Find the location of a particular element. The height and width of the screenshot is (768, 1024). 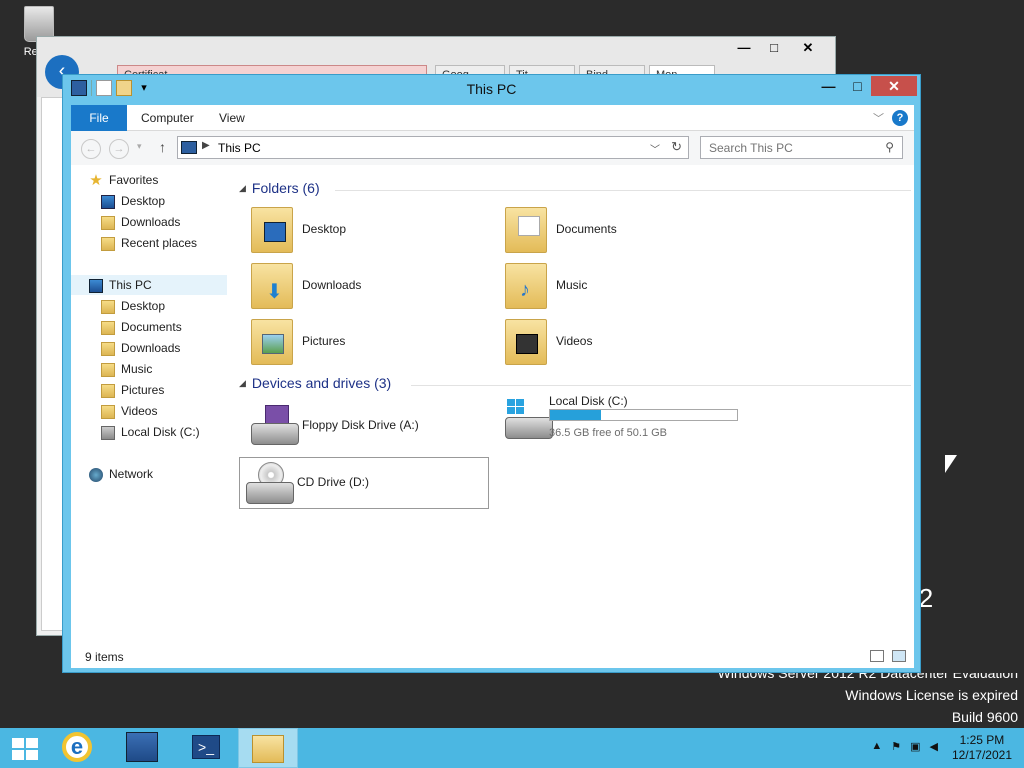

group-devices-drives: ◢ Devices and drives (3) is located at coordinates (575, 385).